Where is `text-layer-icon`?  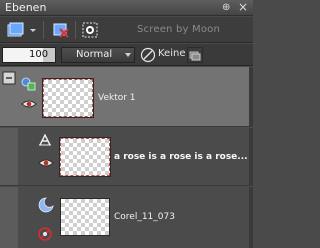 text-layer-icon is located at coordinates (45, 140).